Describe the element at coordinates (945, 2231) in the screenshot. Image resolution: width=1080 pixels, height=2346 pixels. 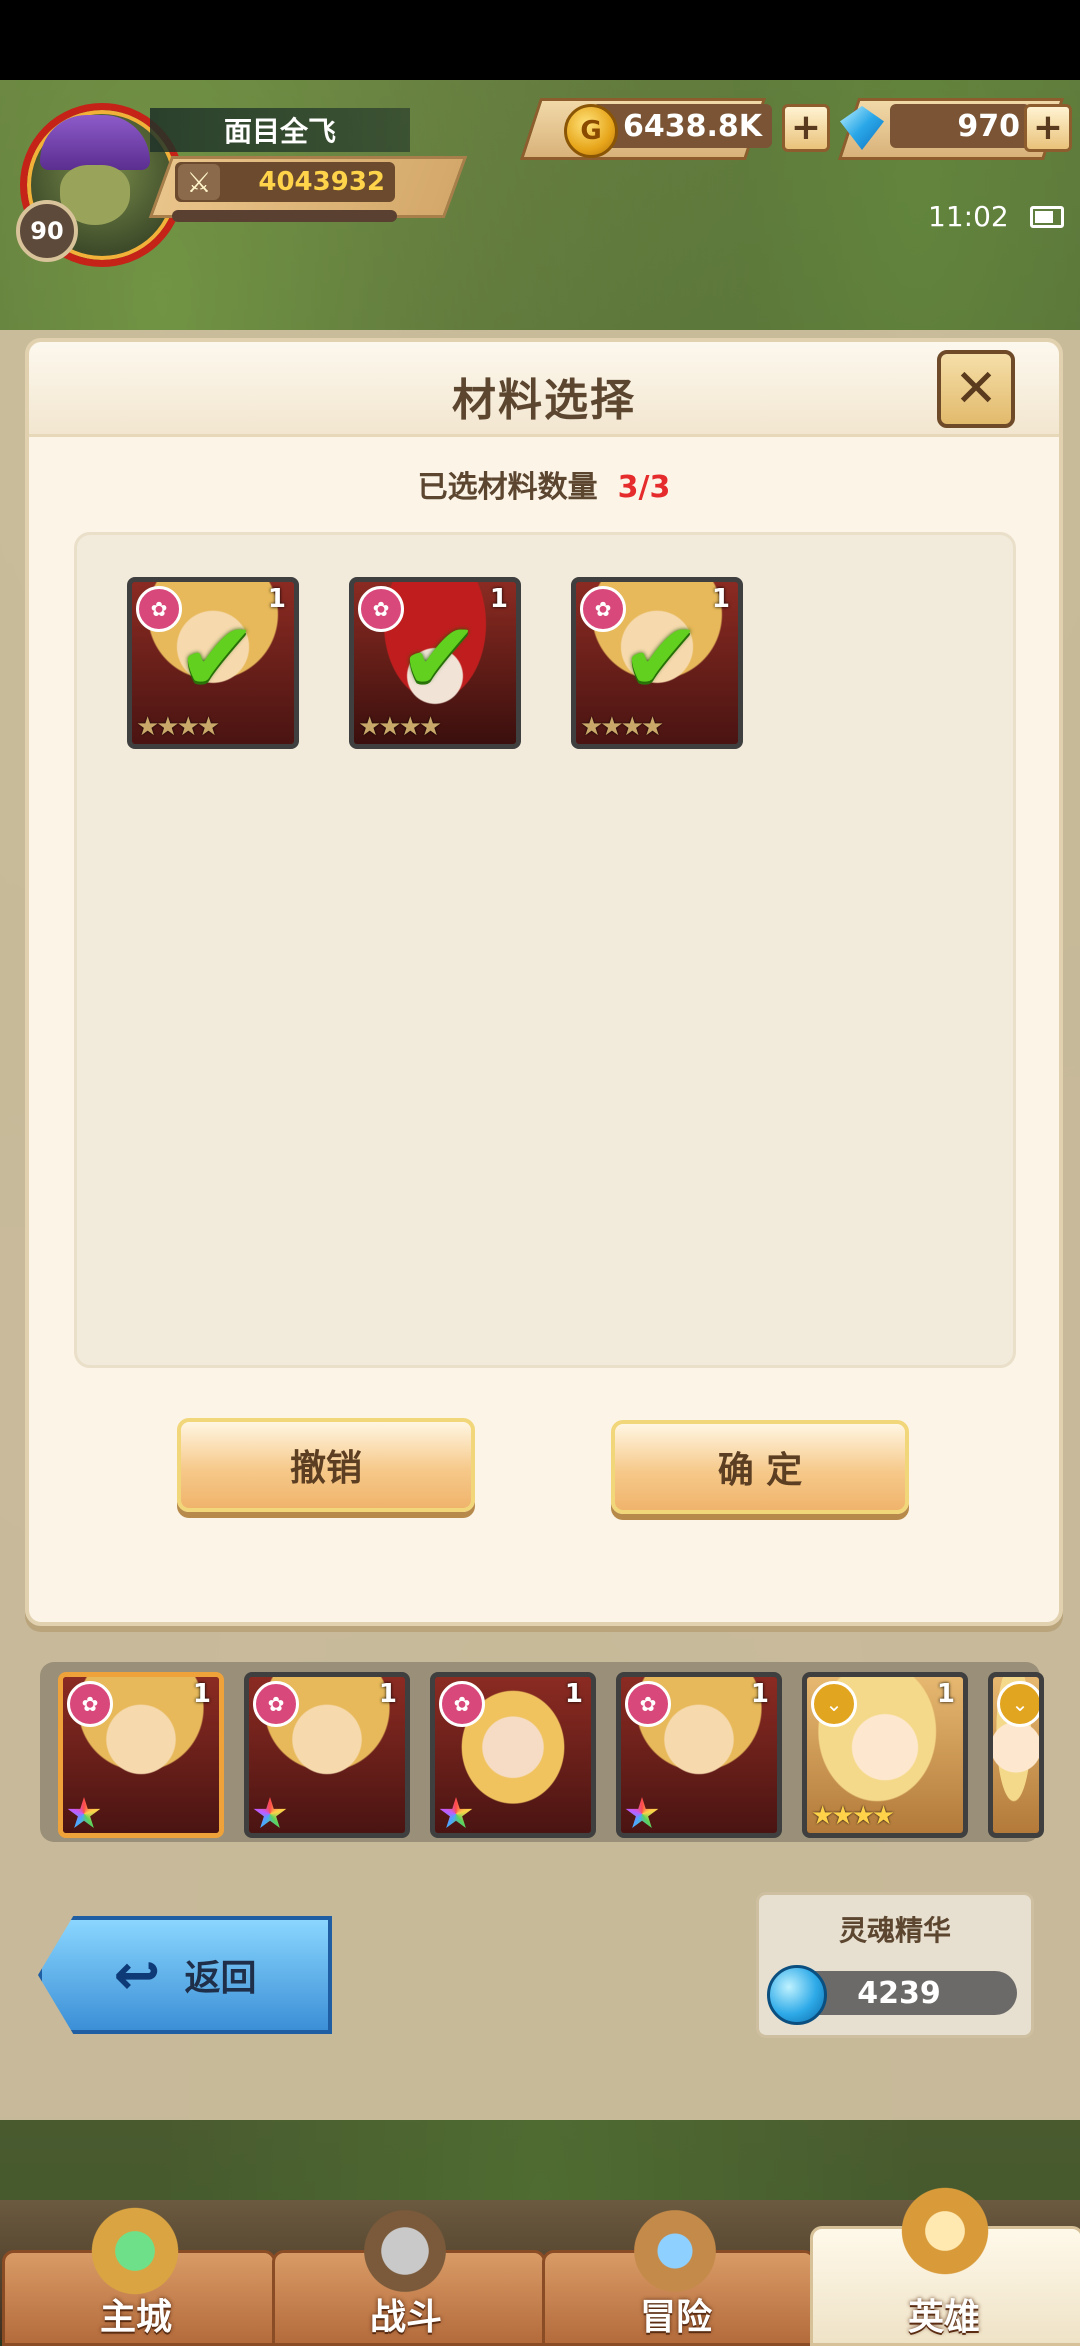
I see `helmet-icon` at that location.